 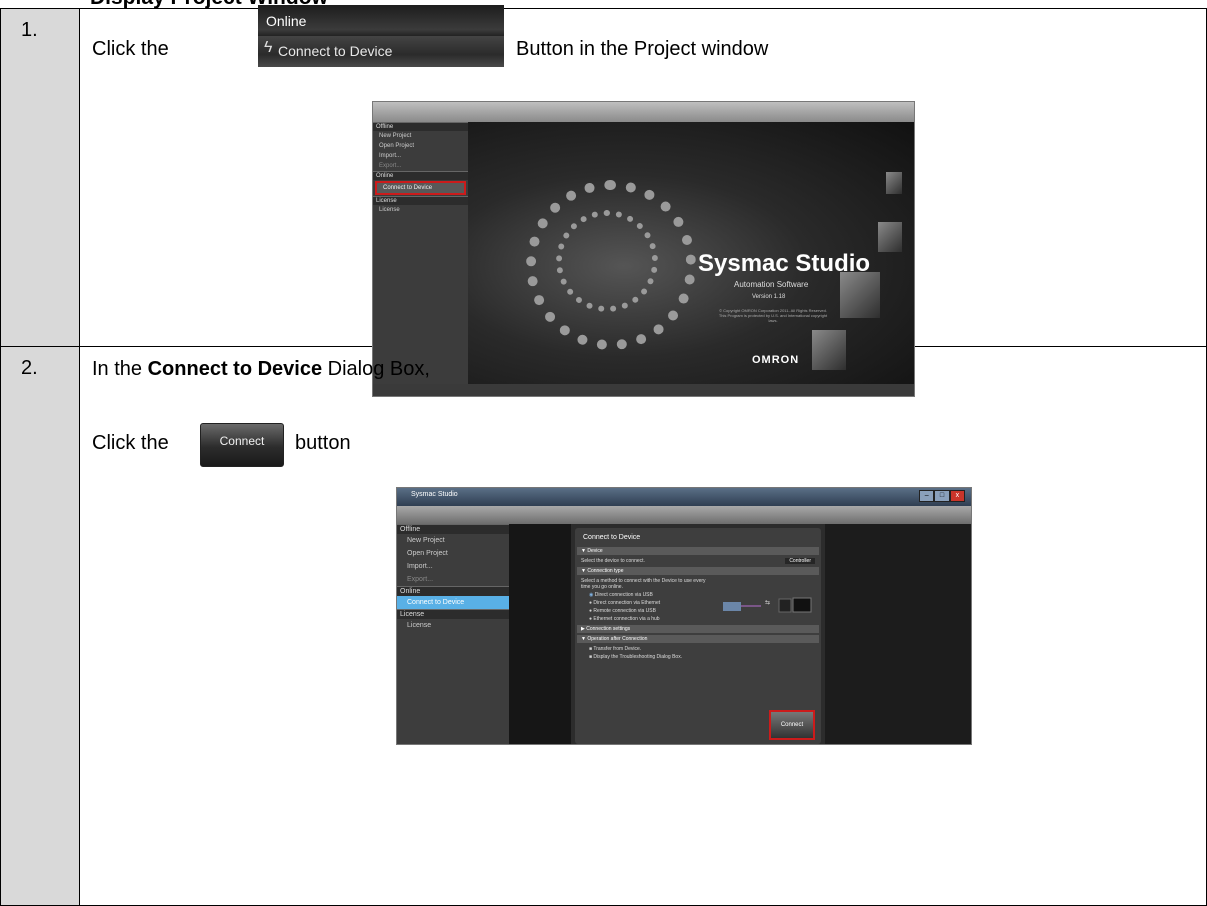 What do you see at coordinates (40, 177) in the screenshot?
I see `step-number-cell: 1.` at bounding box center [40, 177].